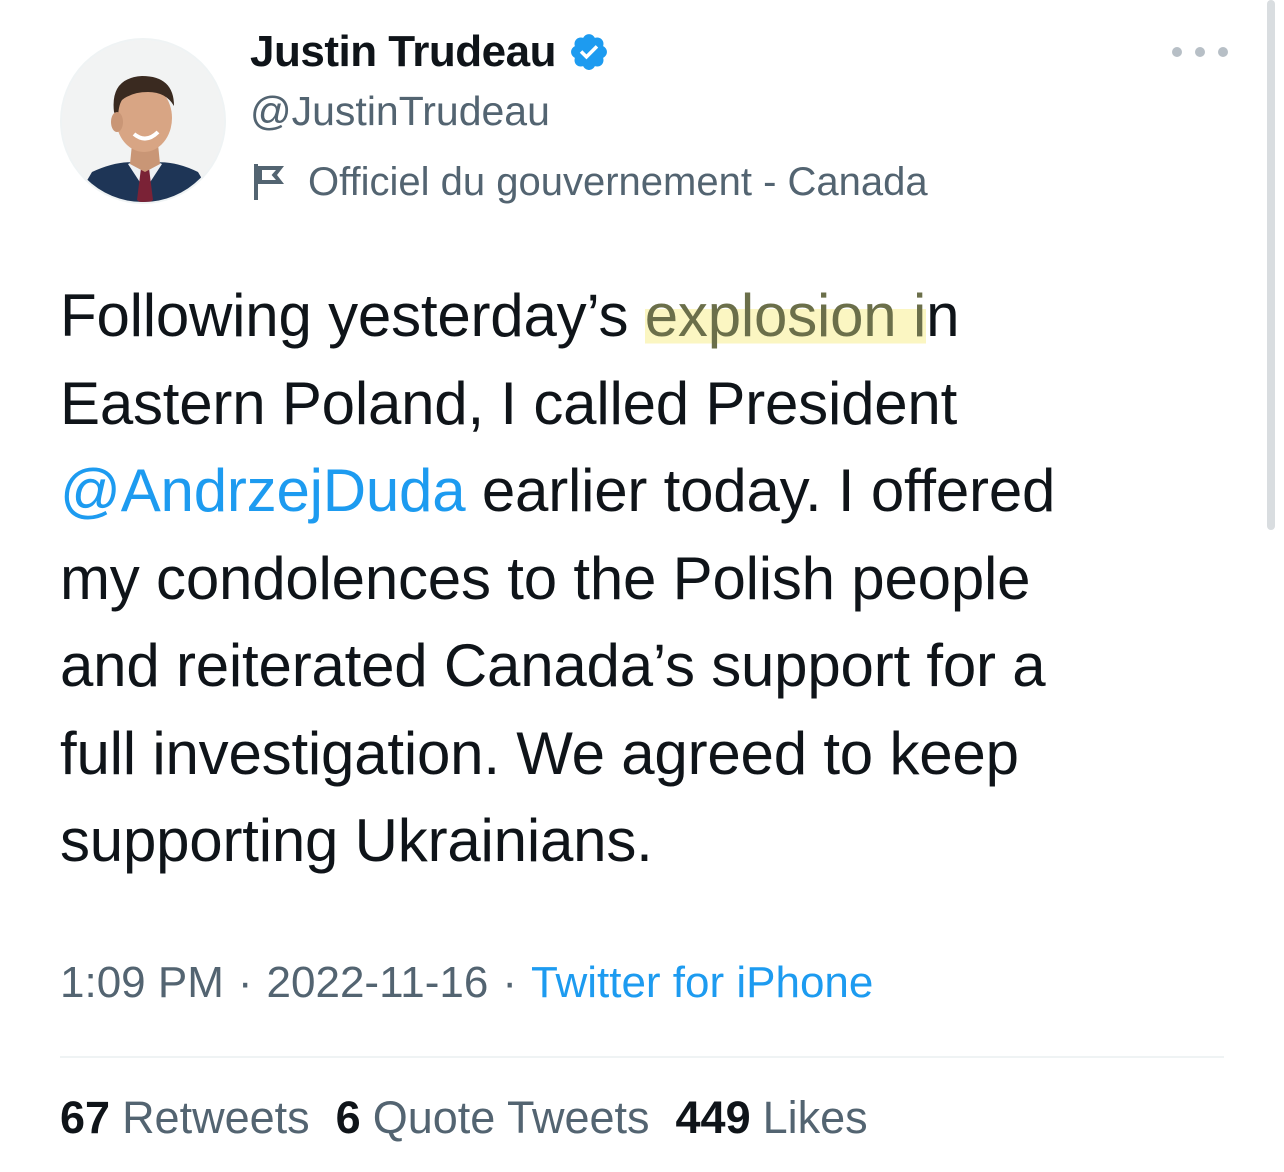 This screenshot has width=1284, height=1172. I want to click on tweet-stats: 67 Retweets 6 Quote Tweets 449 Likes, so click(477, 1118).